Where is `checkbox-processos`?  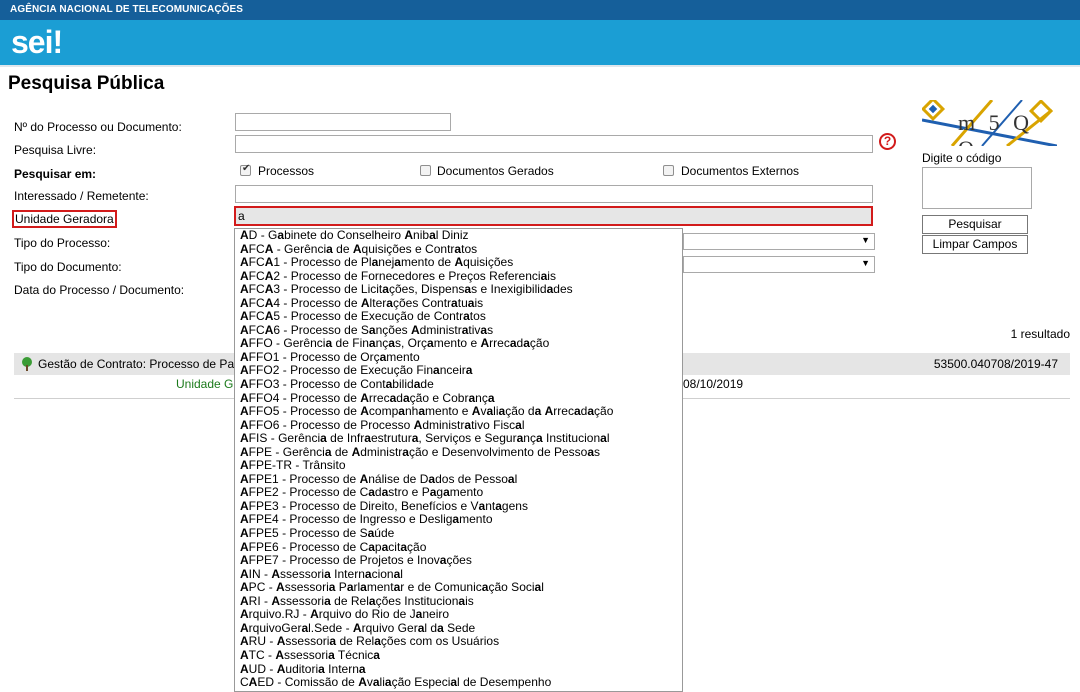
checkbox-processos is located at coordinates (245, 169).